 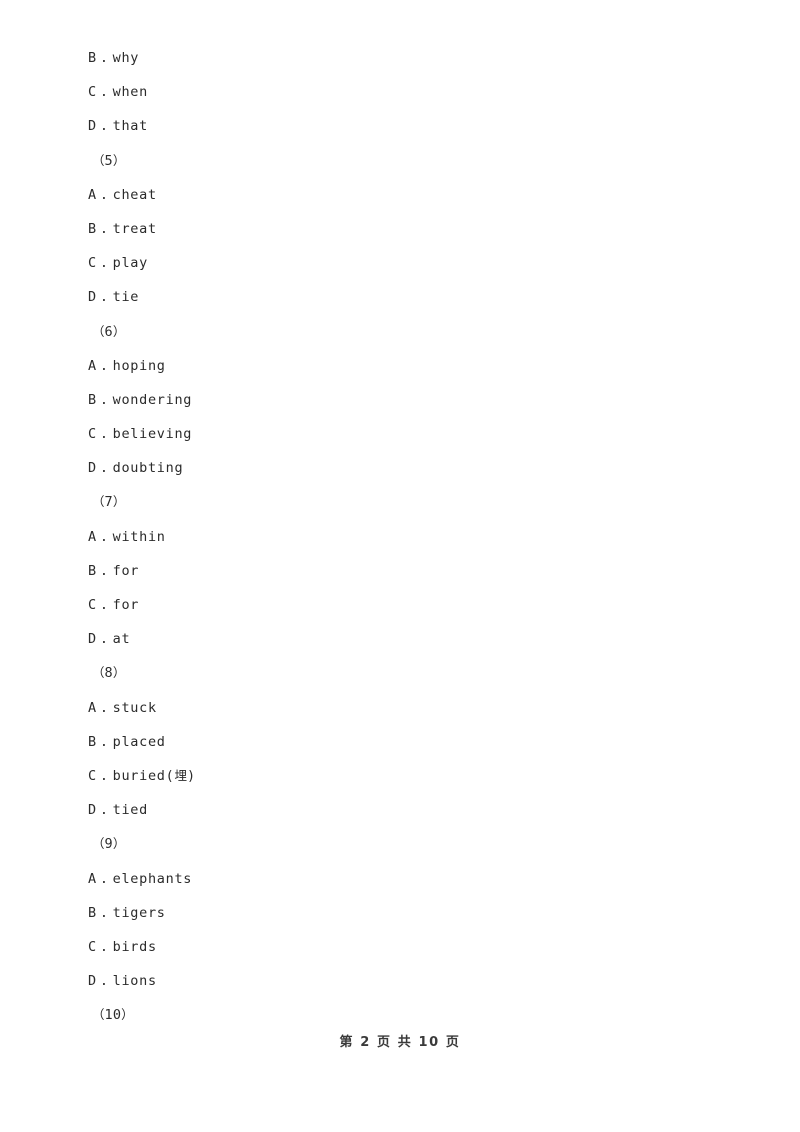 I want to click on option-line: B. for, so click(x=400, y=571).